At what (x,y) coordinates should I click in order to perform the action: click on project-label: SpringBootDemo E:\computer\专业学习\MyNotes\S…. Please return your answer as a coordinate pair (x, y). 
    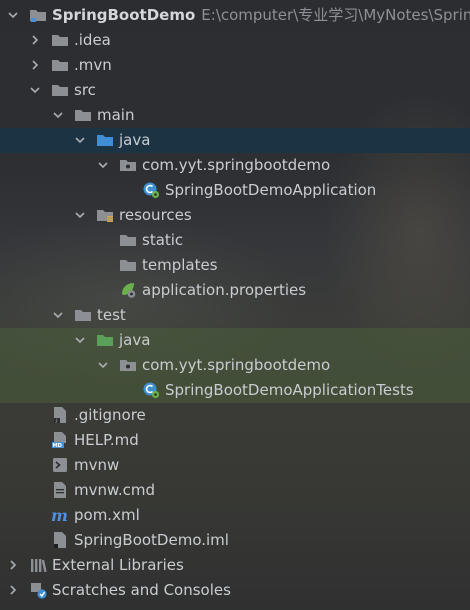
    Looking at the image, I should click on (261, 15).